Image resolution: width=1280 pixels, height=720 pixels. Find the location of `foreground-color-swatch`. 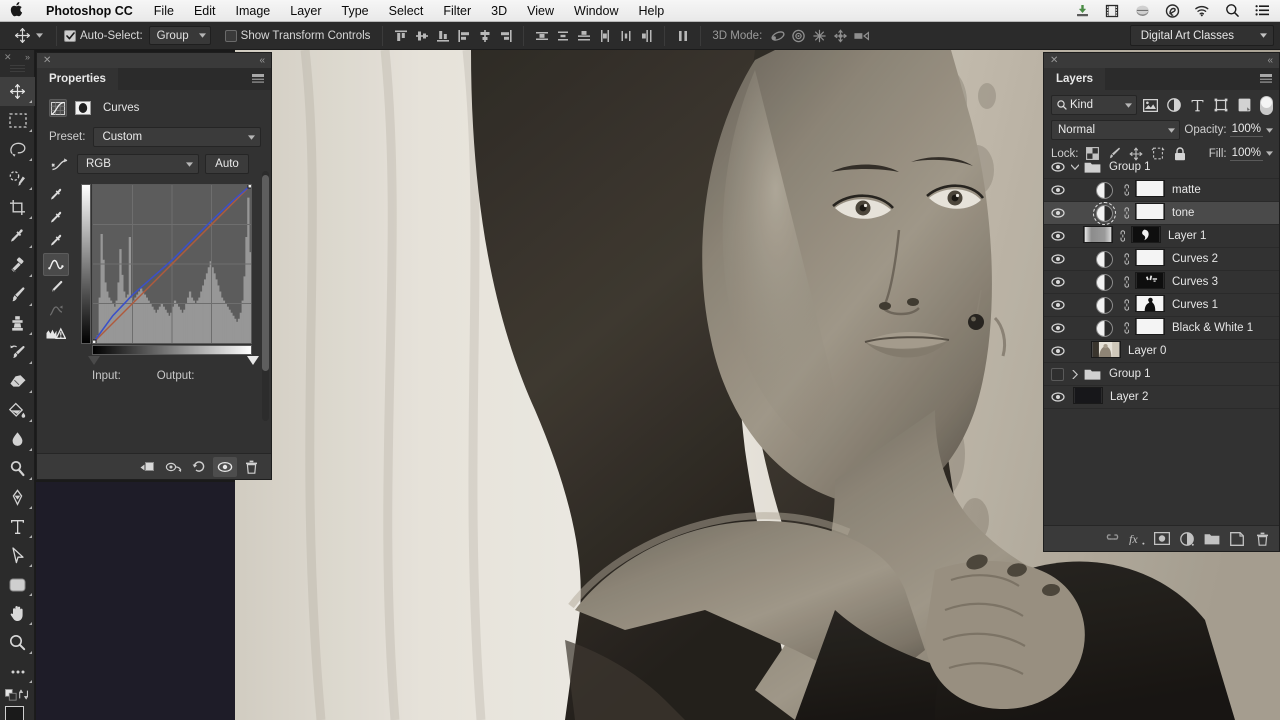

foreground-color-swatch is located at coordinates (14, 713).